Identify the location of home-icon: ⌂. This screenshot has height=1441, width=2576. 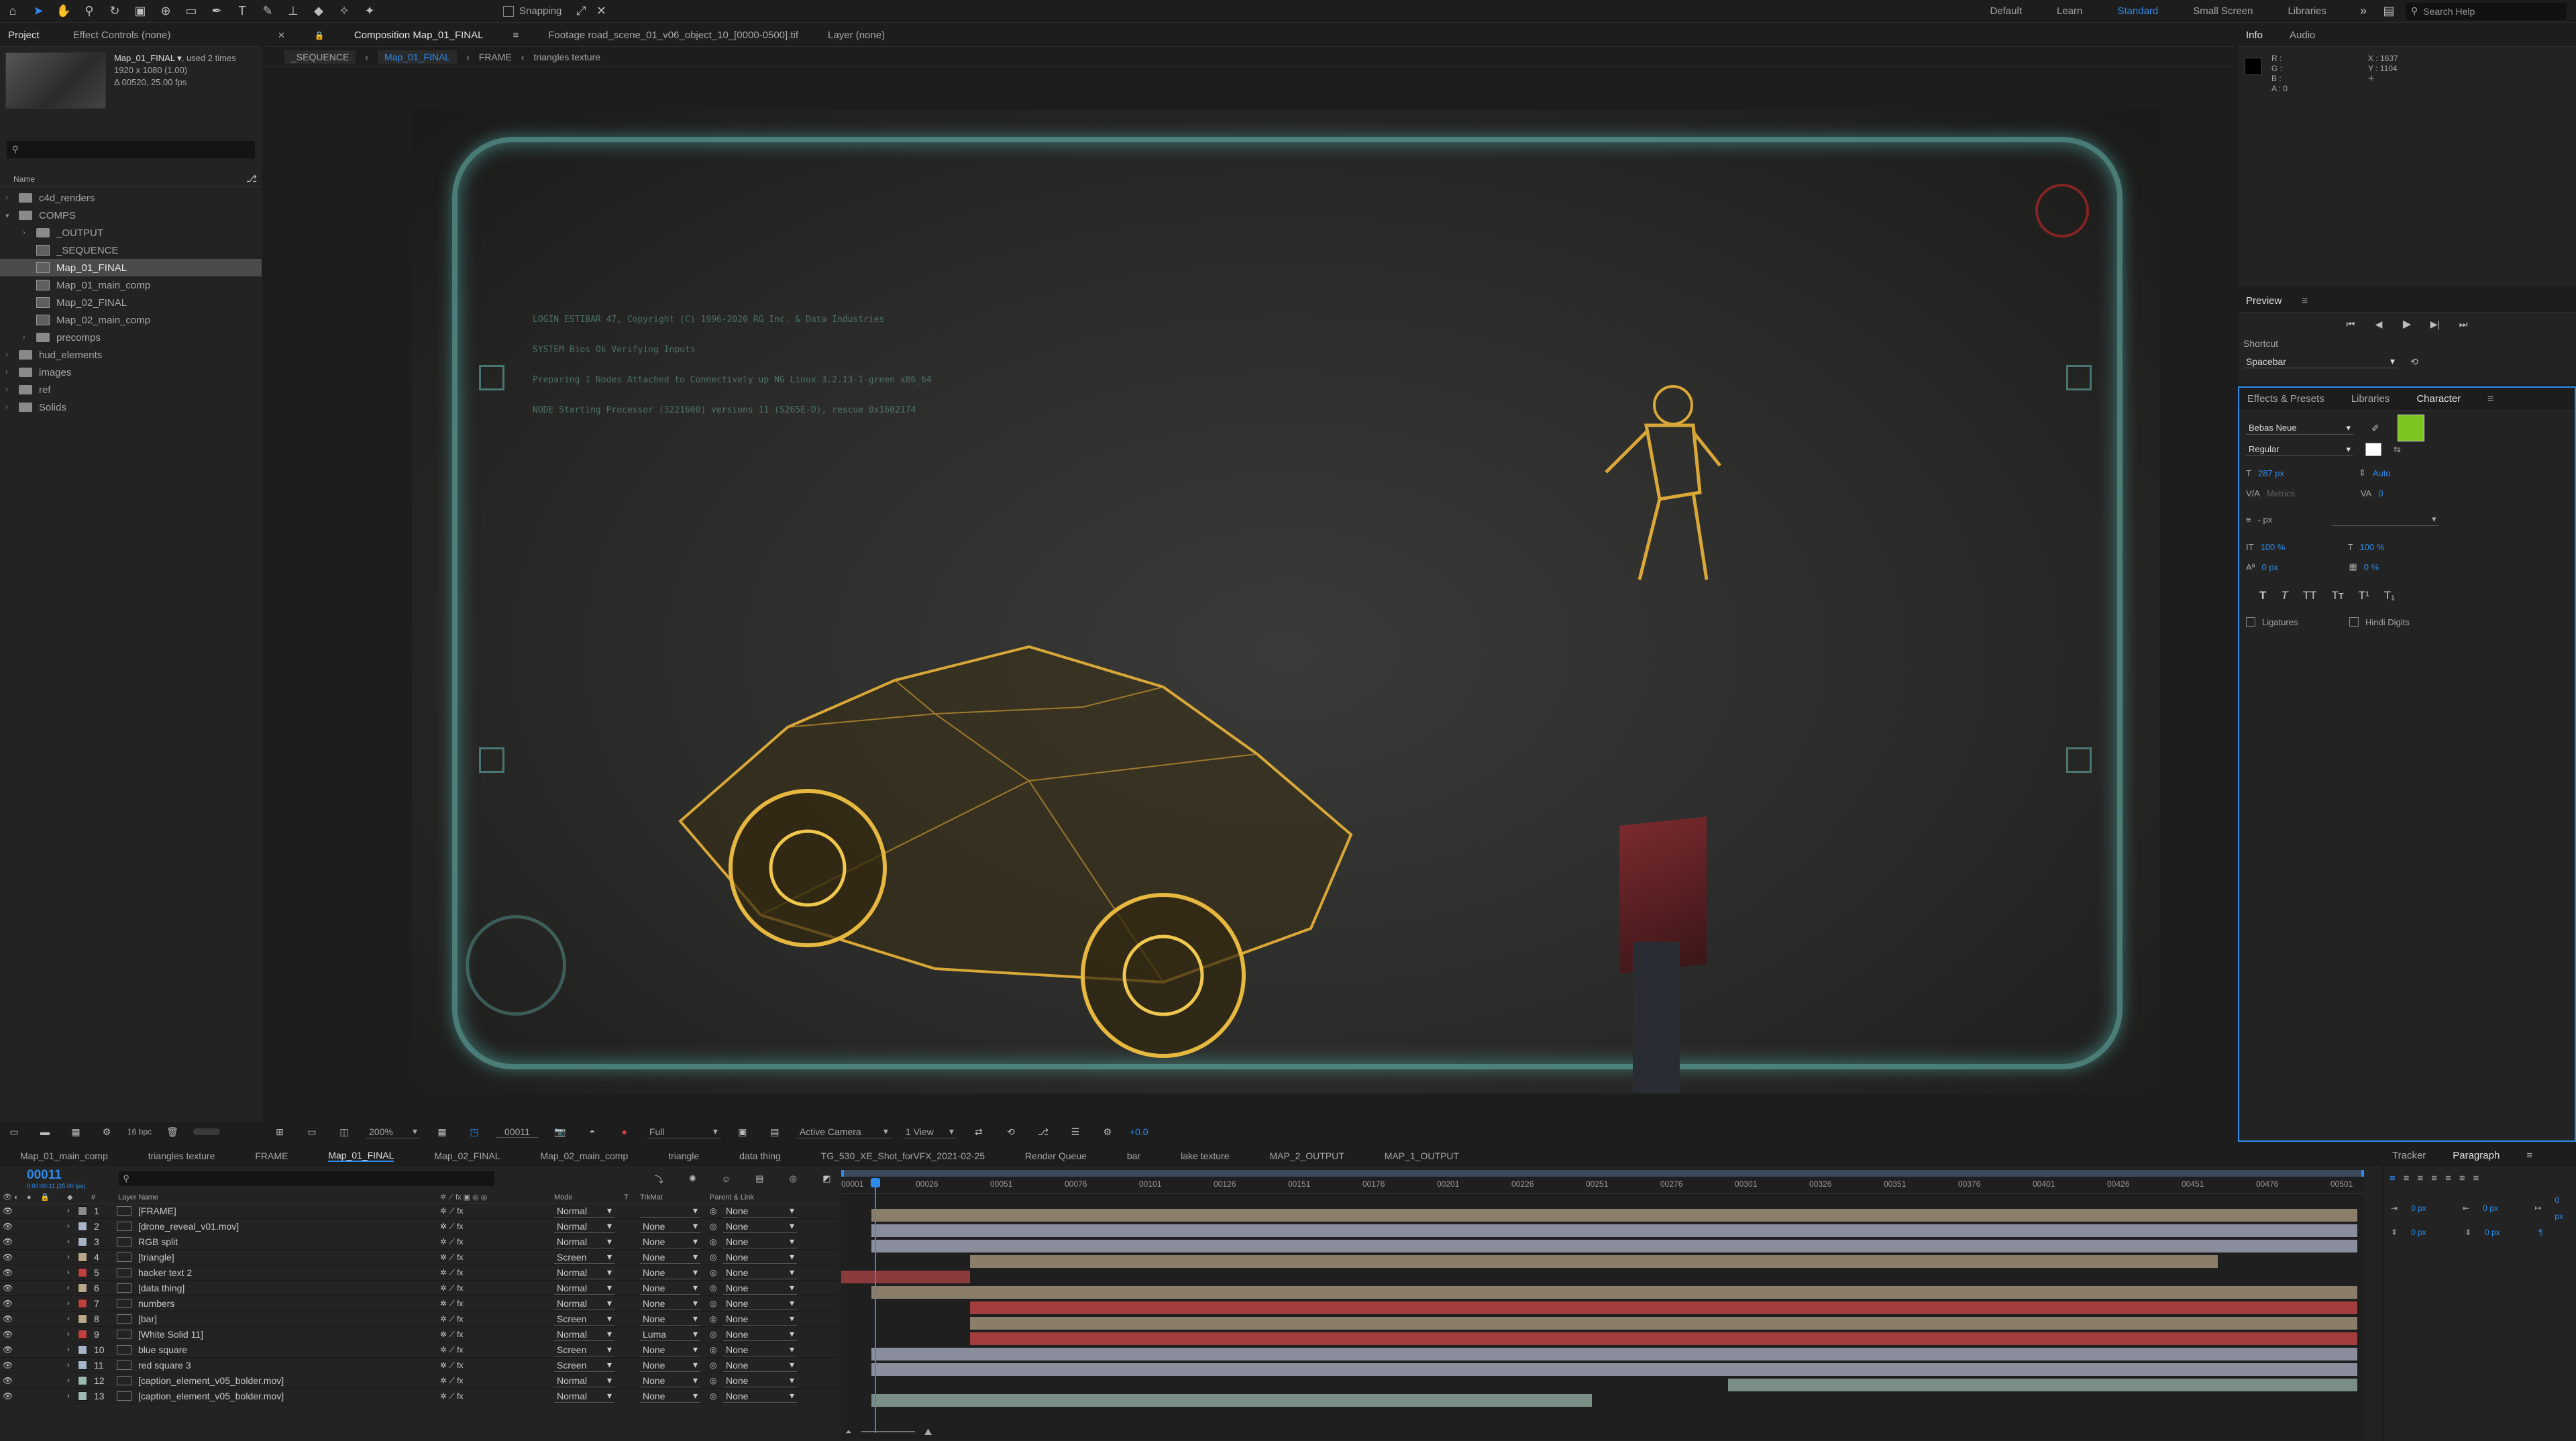
(12, 11).